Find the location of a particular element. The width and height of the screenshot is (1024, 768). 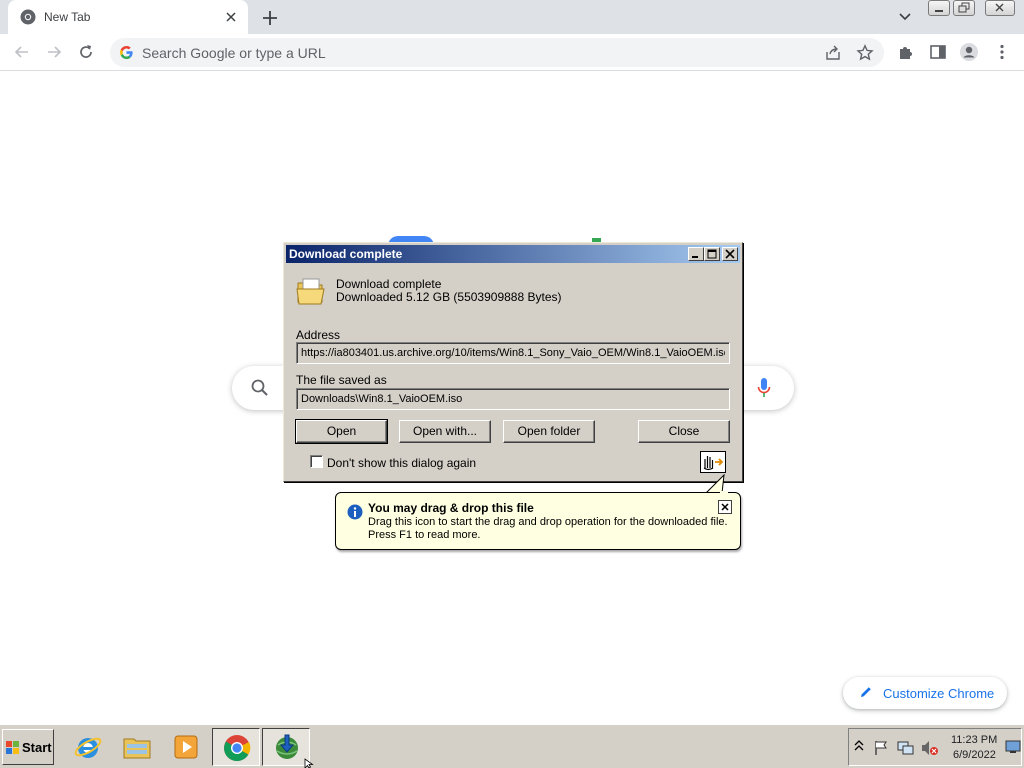

media-player-icon is located at coordinates (186, 747).